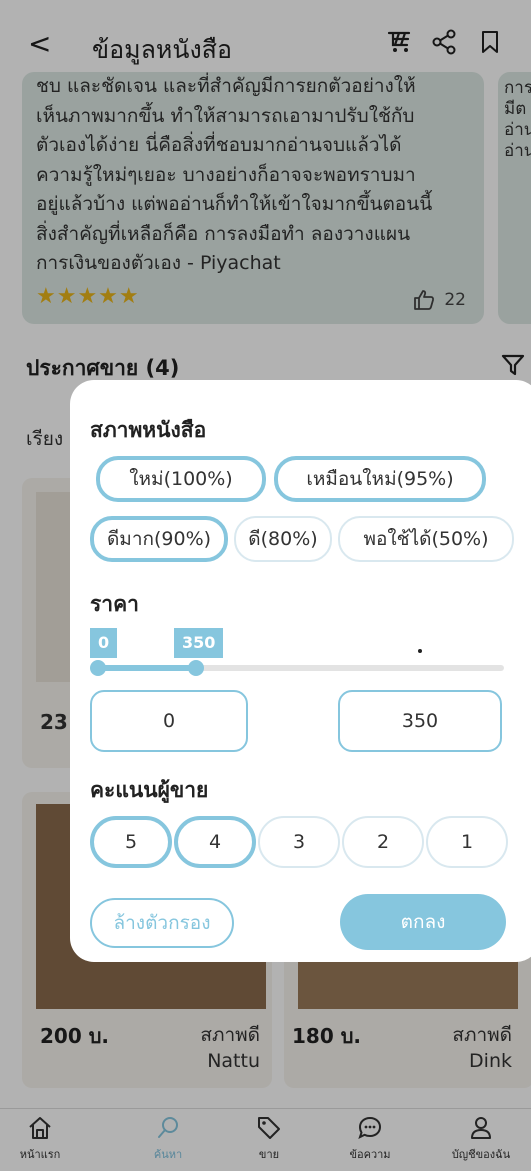  Describe the element at coordinates (283, 539) in the screenshot. I see `condition-chip-good: ดี(80%)` at that location.